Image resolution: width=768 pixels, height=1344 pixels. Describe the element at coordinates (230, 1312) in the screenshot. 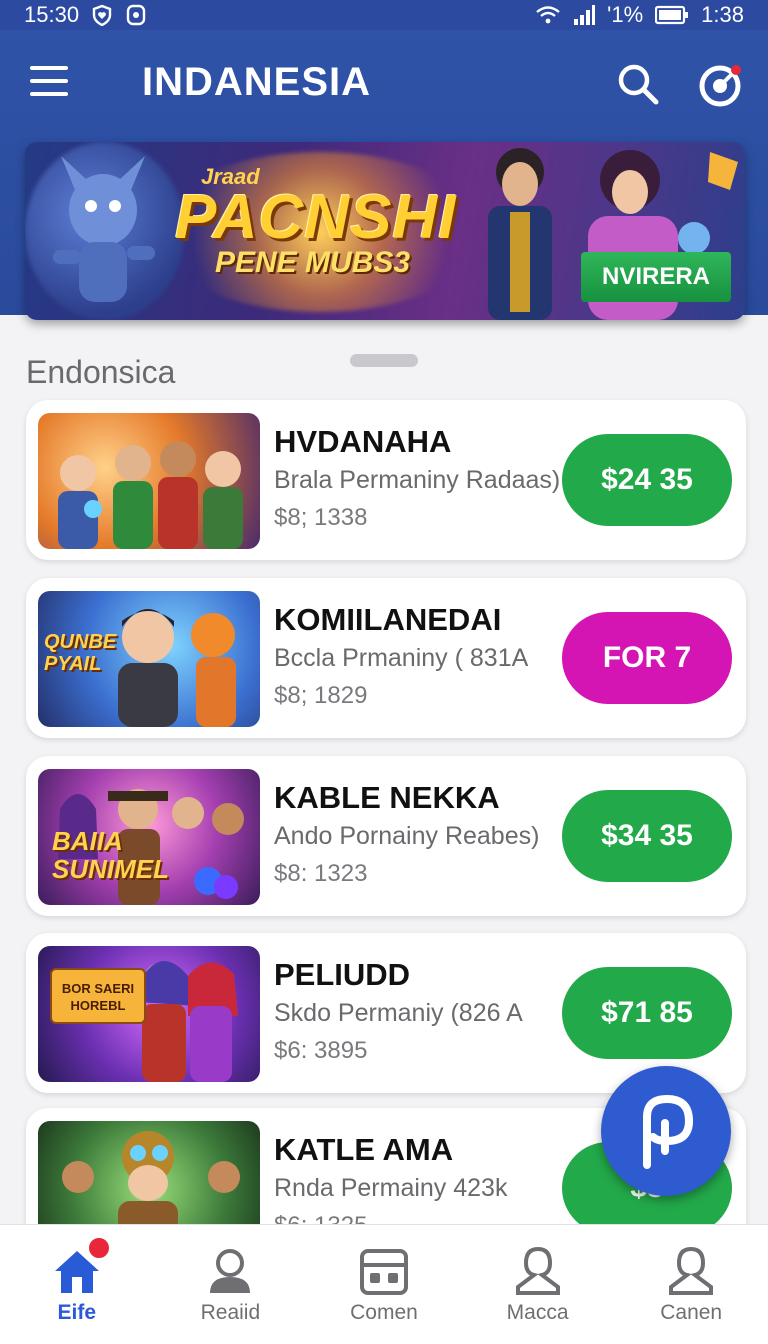

I see `nav-label: Reaiid` at that location.